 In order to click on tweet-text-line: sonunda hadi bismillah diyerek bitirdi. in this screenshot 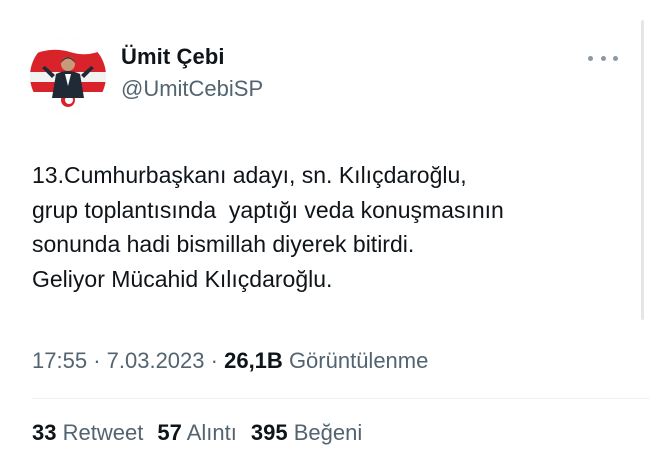, I will do `click(223, 244)`.